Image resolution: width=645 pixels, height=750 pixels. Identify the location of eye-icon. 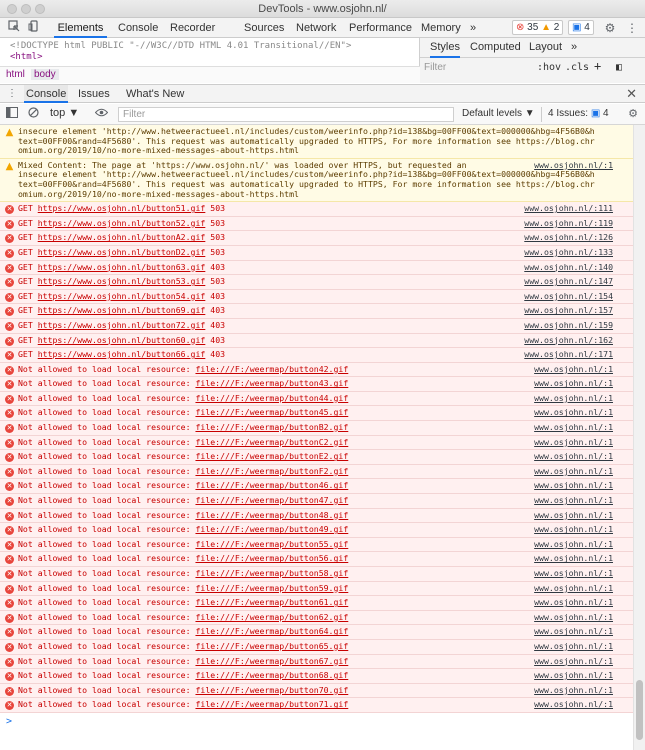
(101, 114).